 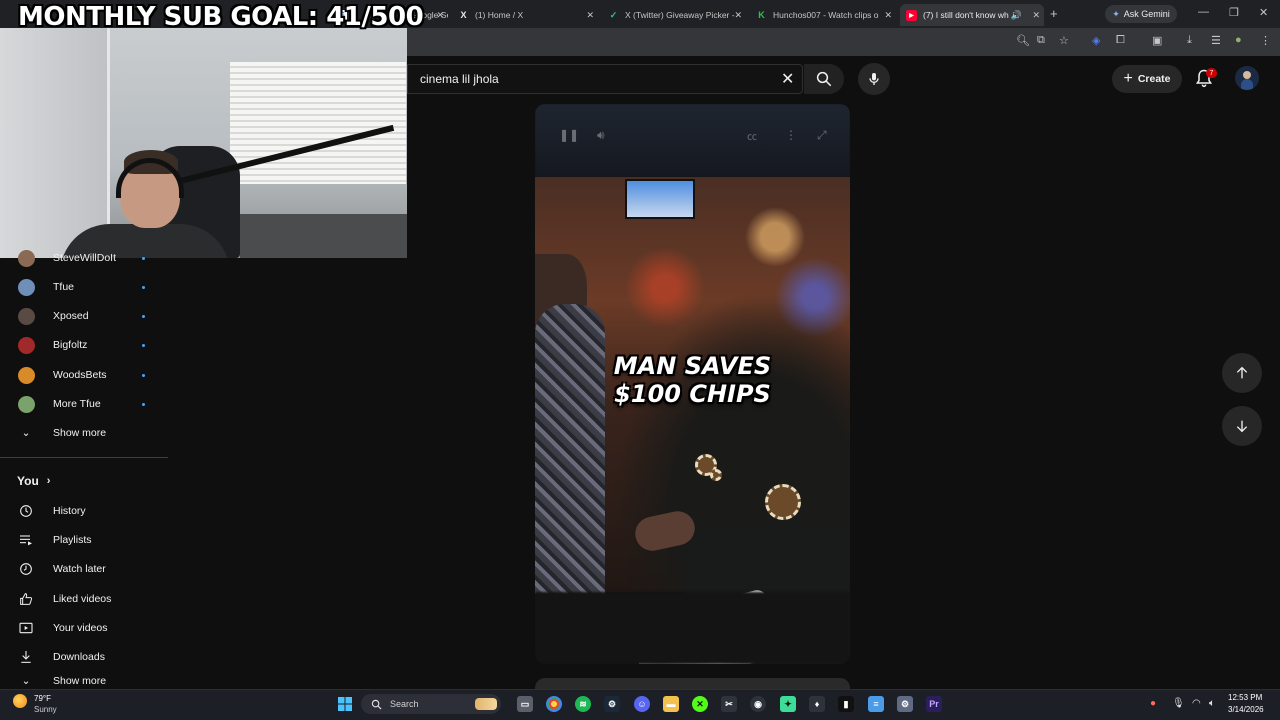 What do you see at coordinates (203, 143) in the screenshot?
I see `webcam-overlay` at bounding box center [203, 143].